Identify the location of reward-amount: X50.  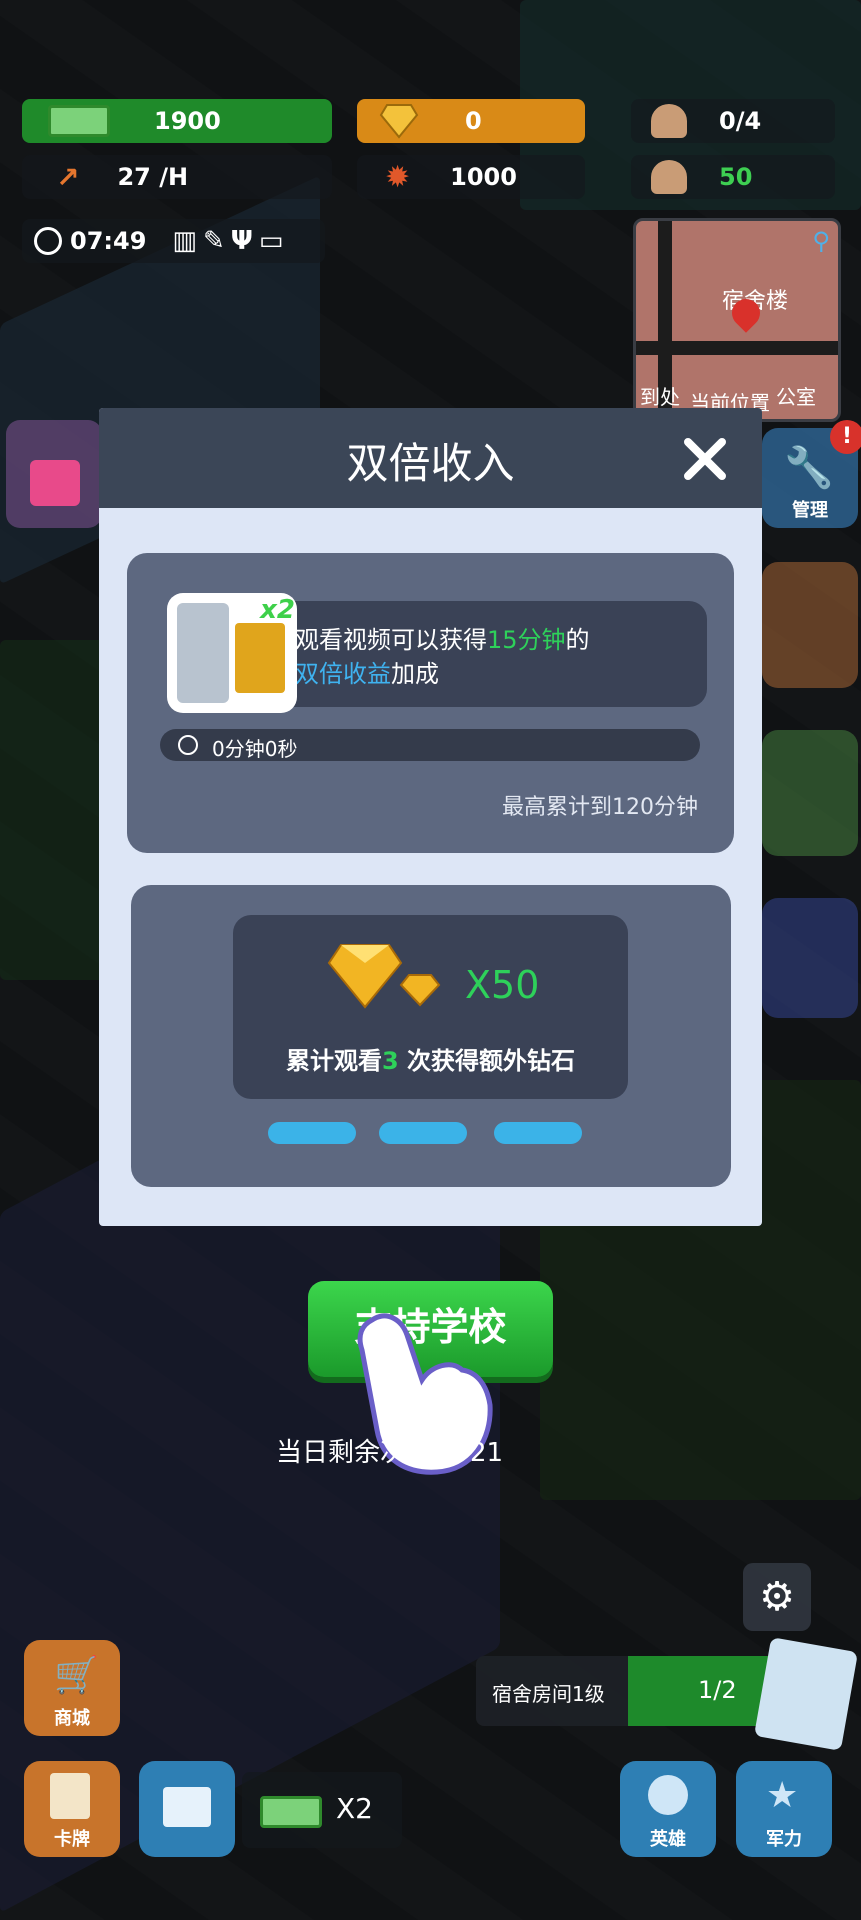
(502, 985).